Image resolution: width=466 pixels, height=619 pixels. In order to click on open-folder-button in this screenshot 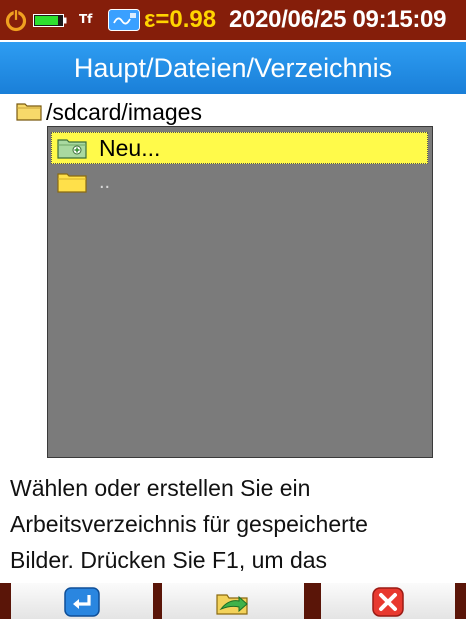, I will do `click(233, 601)`.